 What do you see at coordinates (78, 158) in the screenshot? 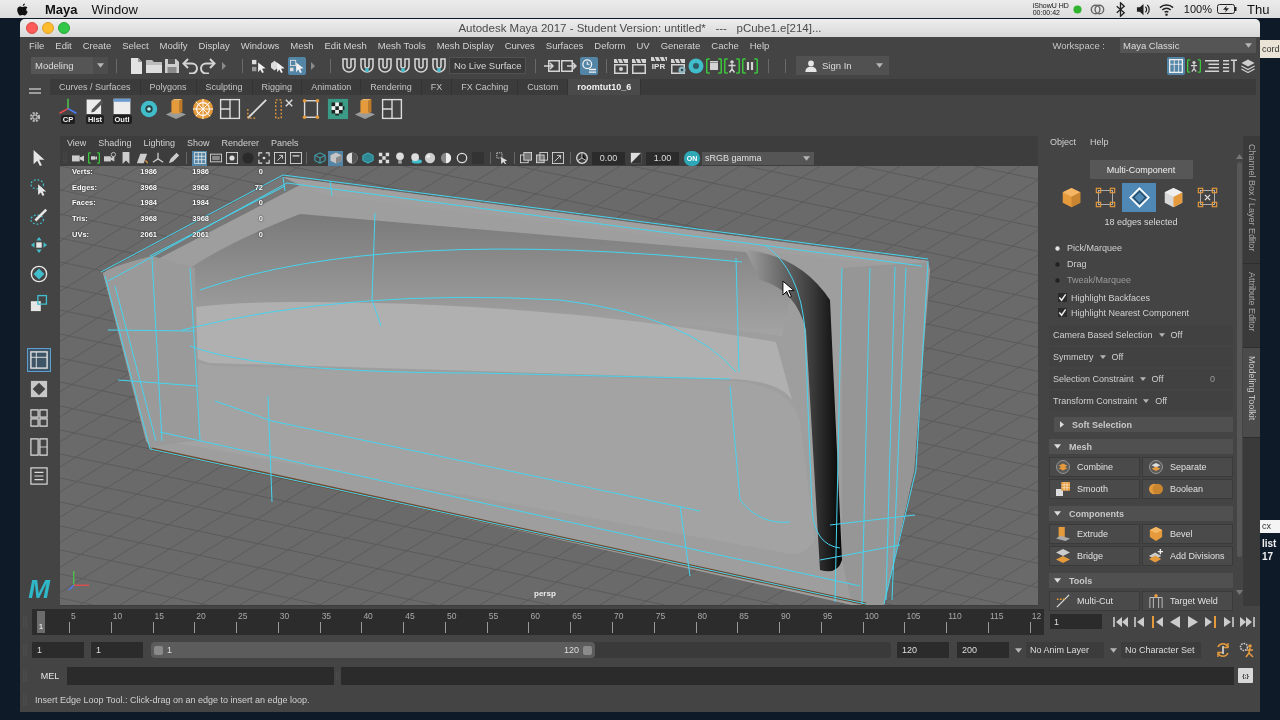
I see `camera-icon` at bounding box center [78, 158].